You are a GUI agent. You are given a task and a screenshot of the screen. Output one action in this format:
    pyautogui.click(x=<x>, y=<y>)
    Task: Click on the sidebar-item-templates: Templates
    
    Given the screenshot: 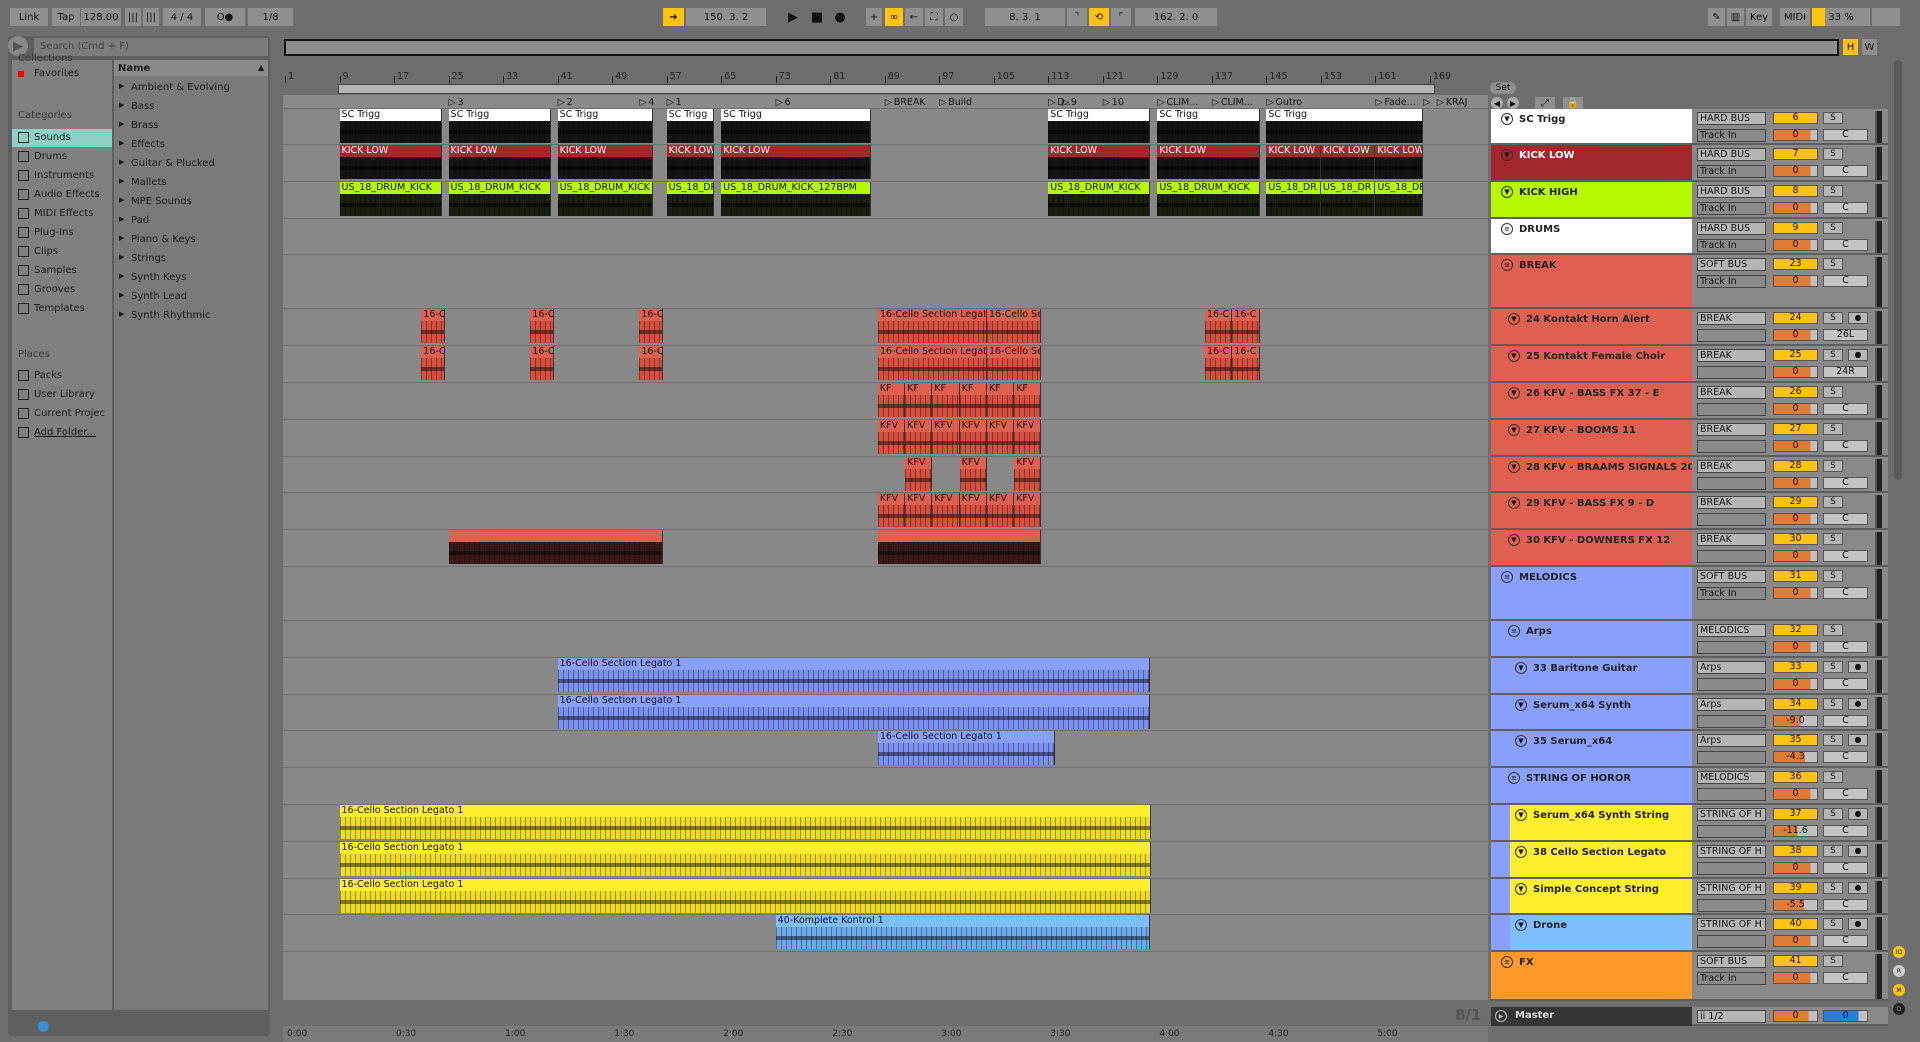 What is the action you would take?
    pyautogui.click(x=62, y=309)
    